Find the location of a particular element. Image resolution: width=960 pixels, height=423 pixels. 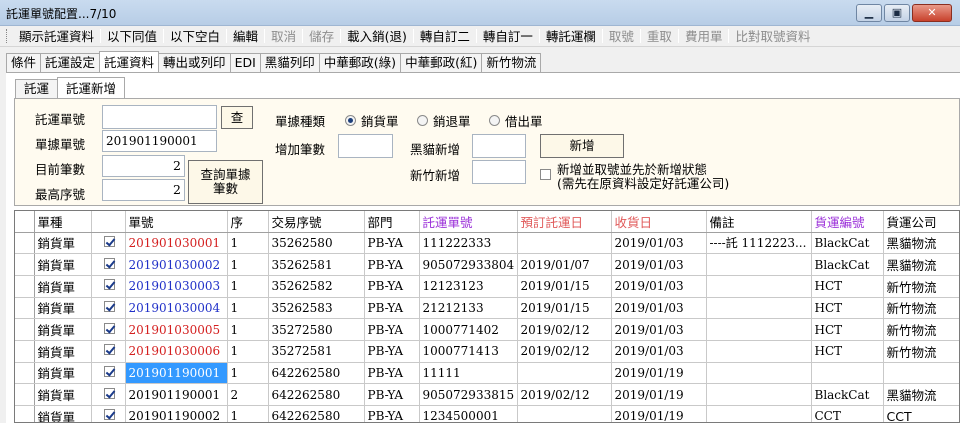

tab-main-4: 轉出或列印 is located at coordinates (194, 62).